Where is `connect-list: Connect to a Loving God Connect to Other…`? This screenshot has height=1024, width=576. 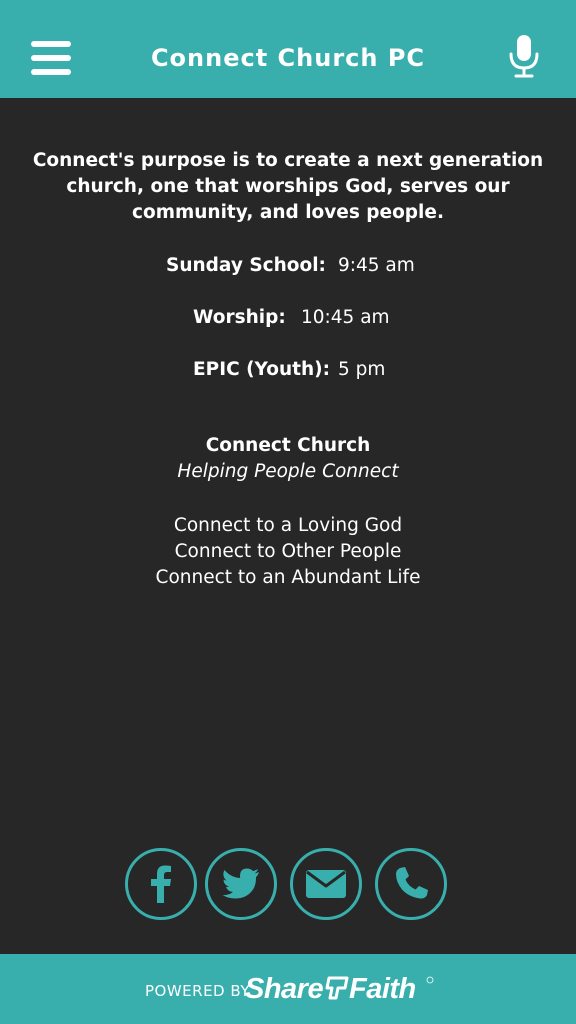
connect-list: Connect to a Loving God Connect to Other… is located at coordinates (288, 552).